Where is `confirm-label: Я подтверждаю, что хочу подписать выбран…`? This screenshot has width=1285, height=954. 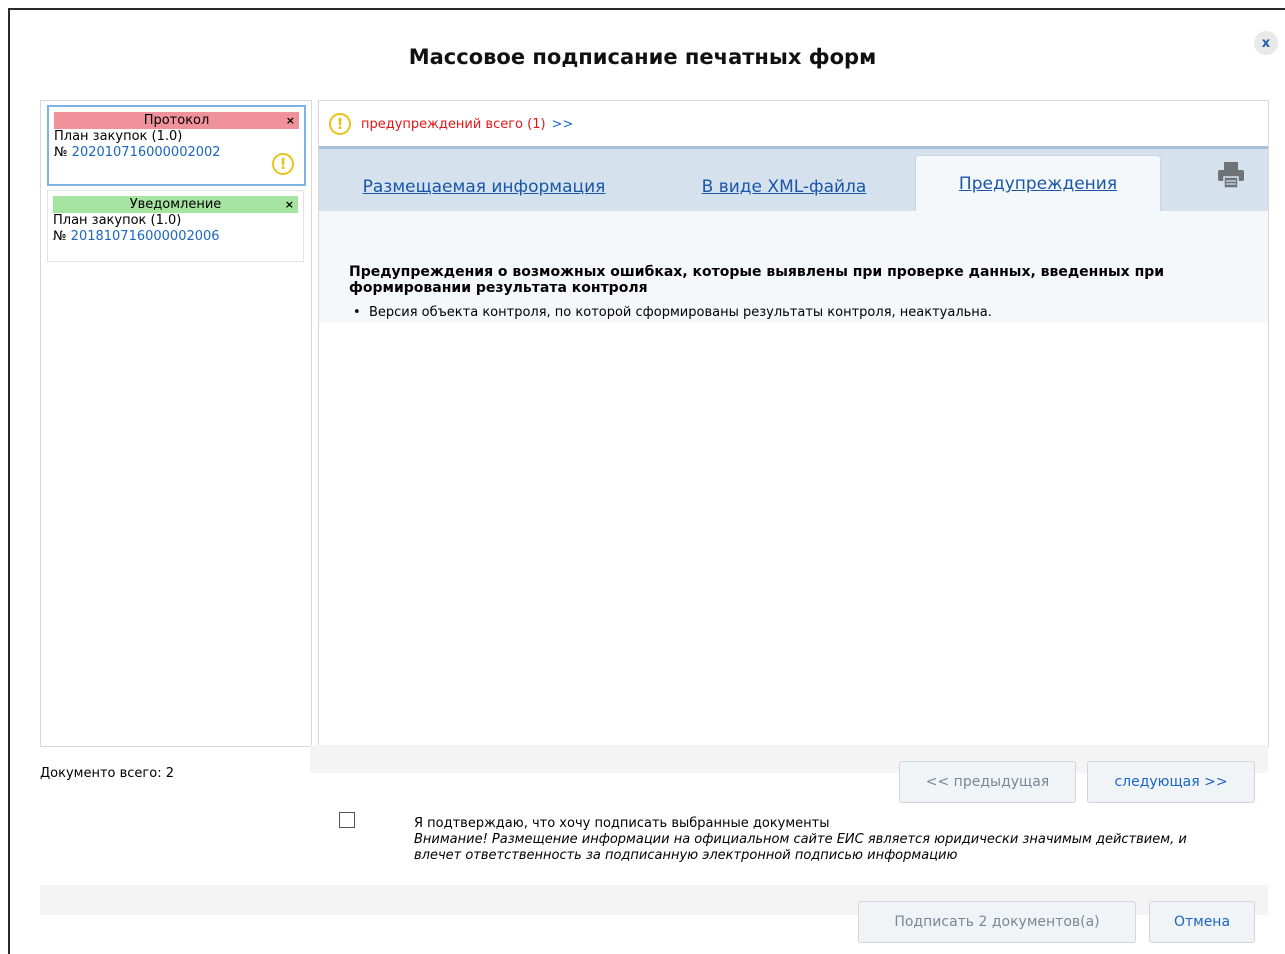
confirm-label: Я подтверждаю, что хочу подписать выбран… is located at coordinates (622, 823).